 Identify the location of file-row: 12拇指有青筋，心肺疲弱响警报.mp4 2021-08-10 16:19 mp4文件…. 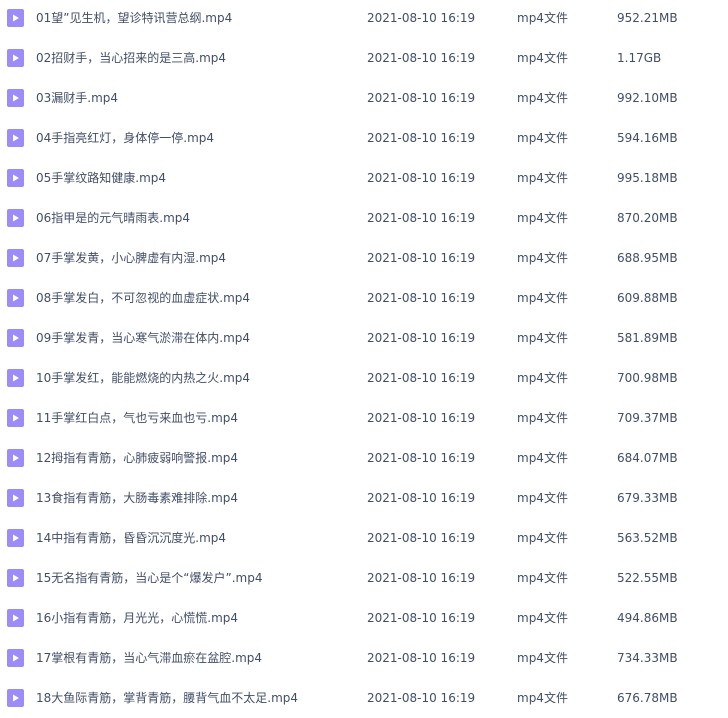
(364, 458).